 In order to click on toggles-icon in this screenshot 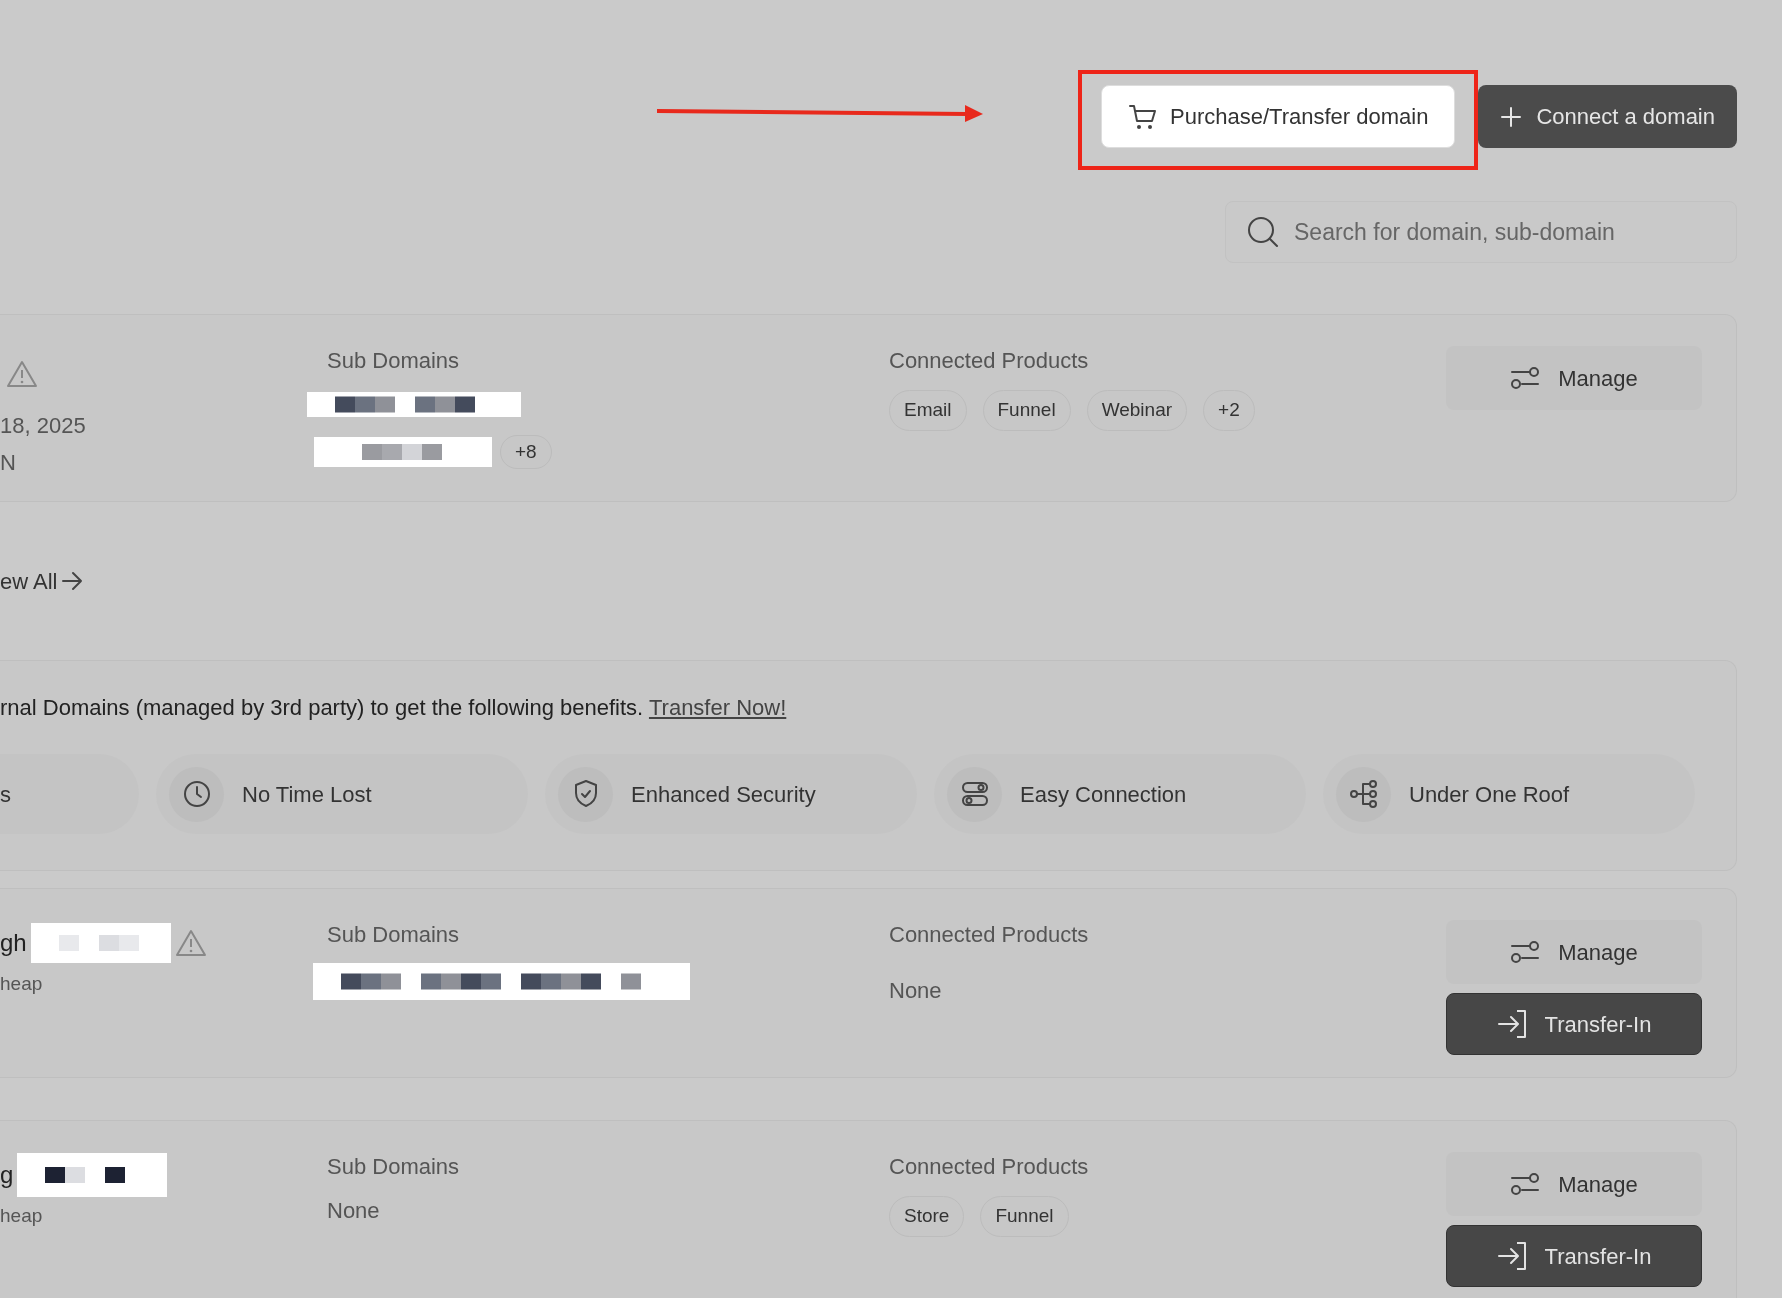, I will do `click(974, 794)`.